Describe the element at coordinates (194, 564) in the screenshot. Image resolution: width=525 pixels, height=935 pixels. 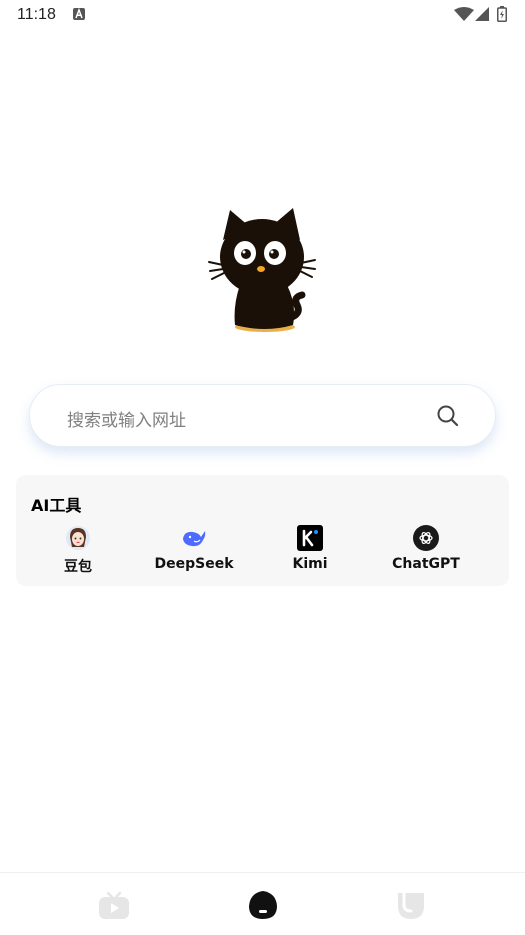
I see `ai-tool-label: DeepSeek` at that location.